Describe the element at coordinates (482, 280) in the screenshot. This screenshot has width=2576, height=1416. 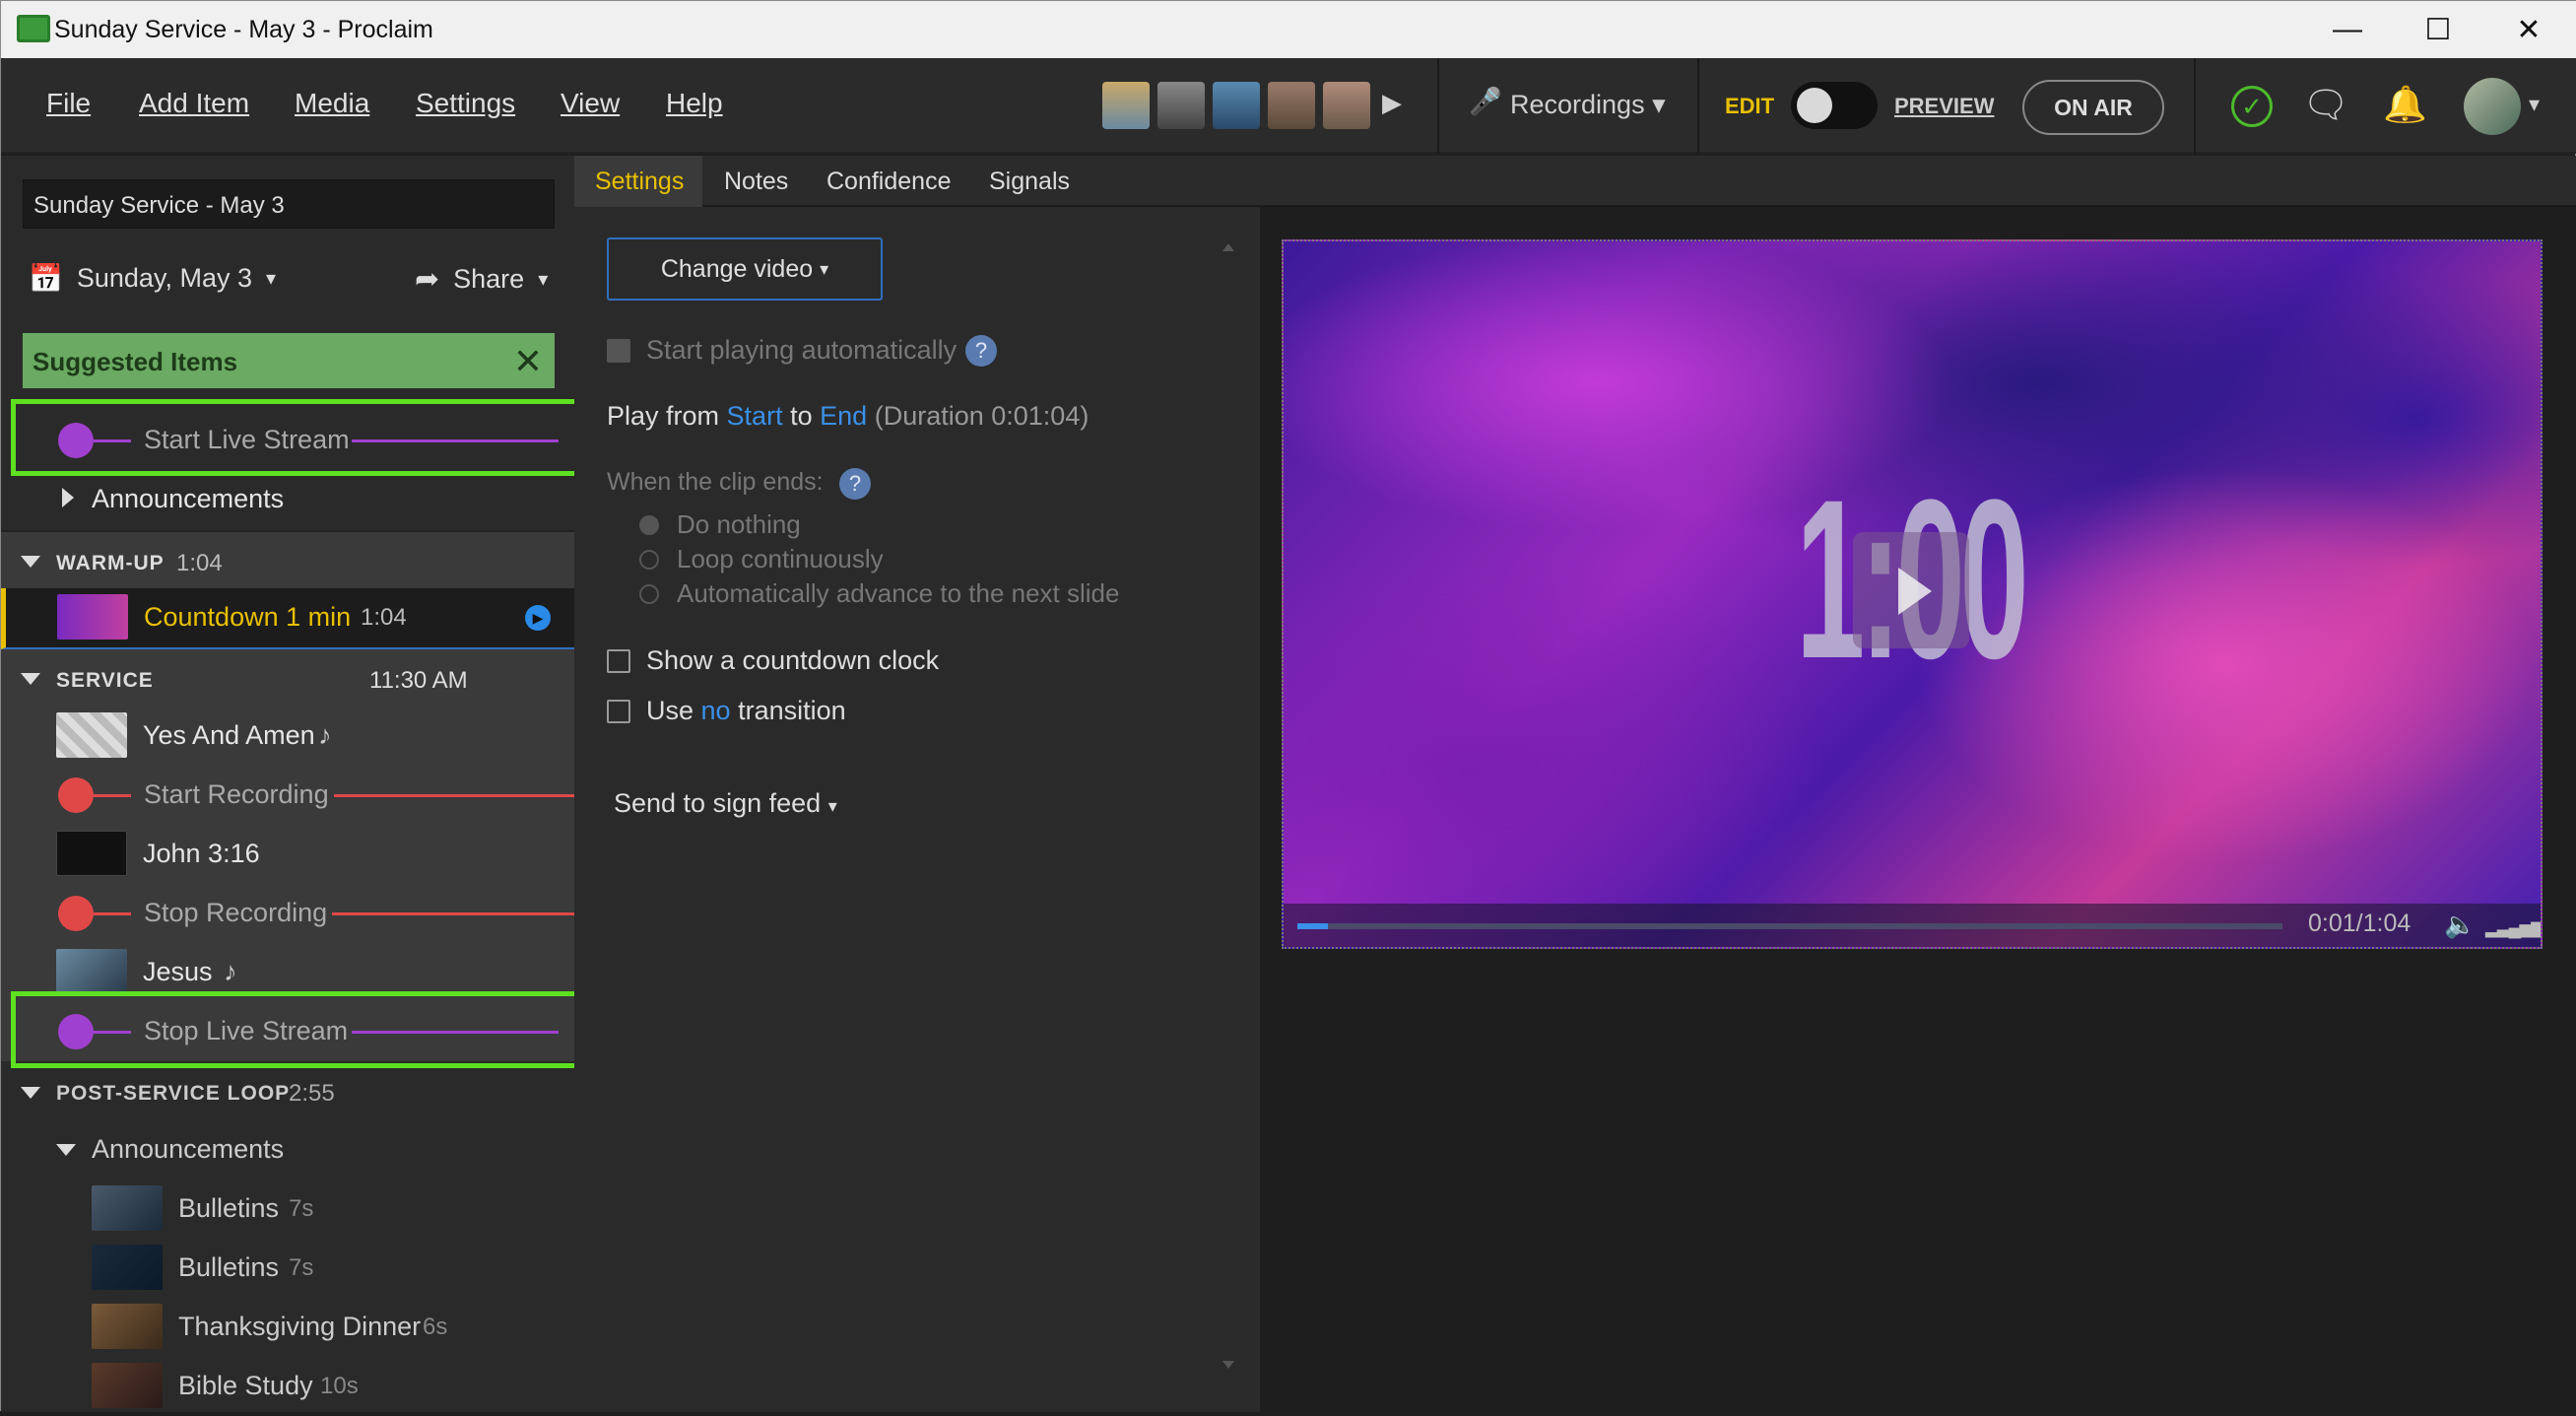
I see `share-dropdown: ➦ Share ▾` at that location.